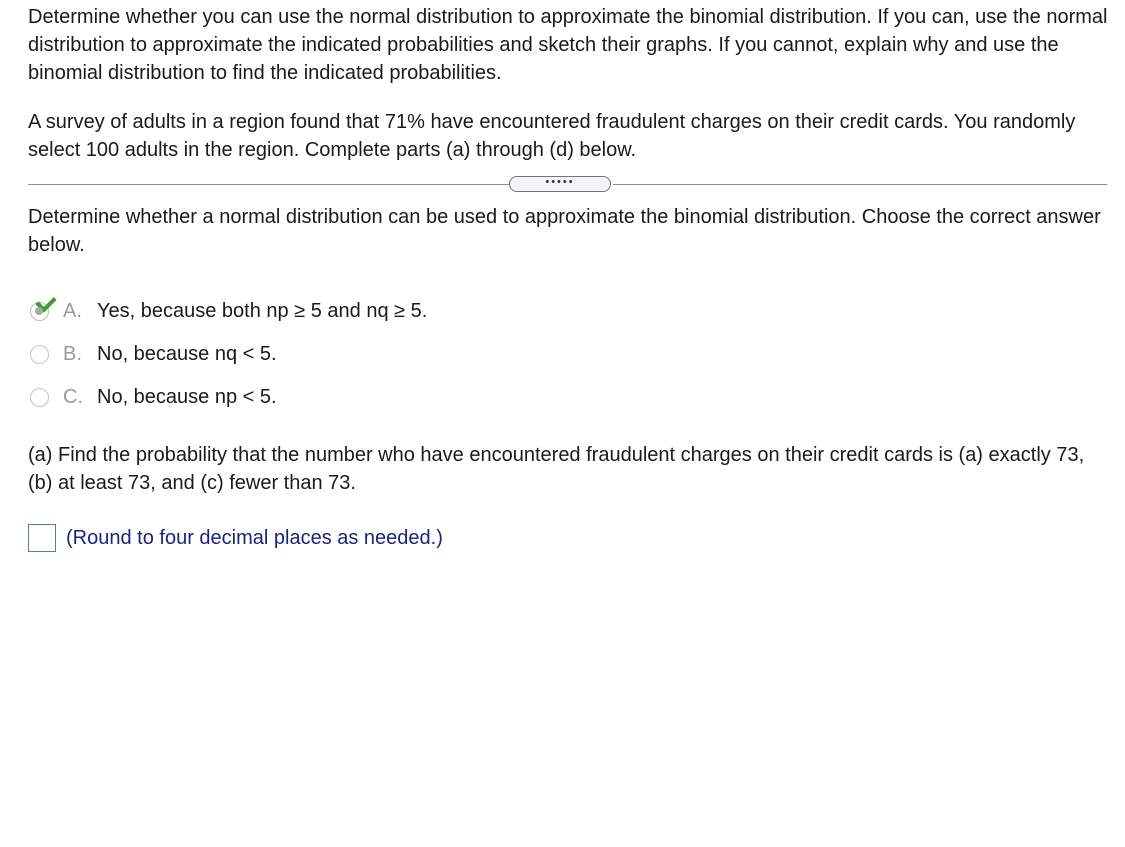  I want to click on expand-collapse-button: •••••, so click(560, 184).